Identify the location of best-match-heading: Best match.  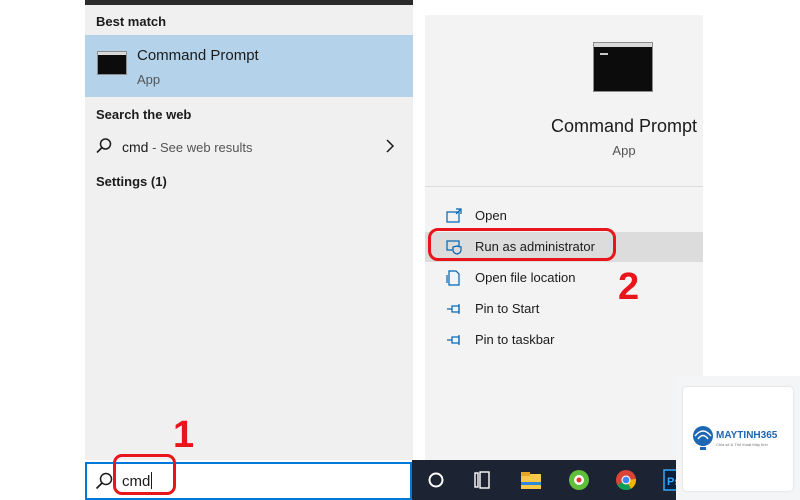
(131, 21).